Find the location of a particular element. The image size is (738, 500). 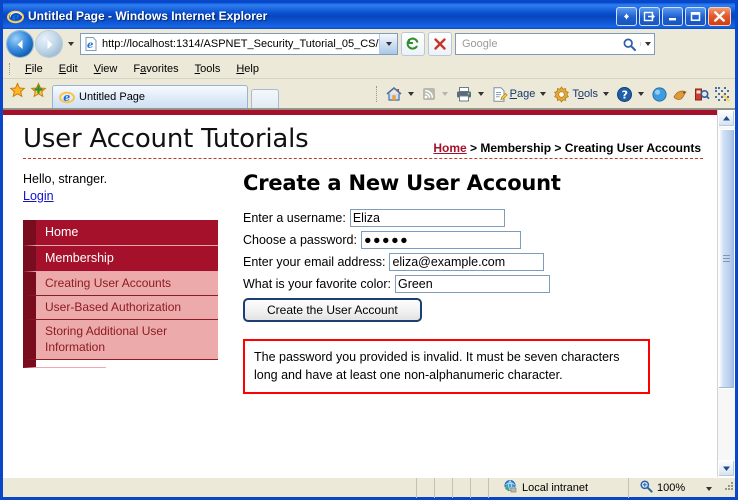

ie-page-icon: e is located at coordinates (67, 97).